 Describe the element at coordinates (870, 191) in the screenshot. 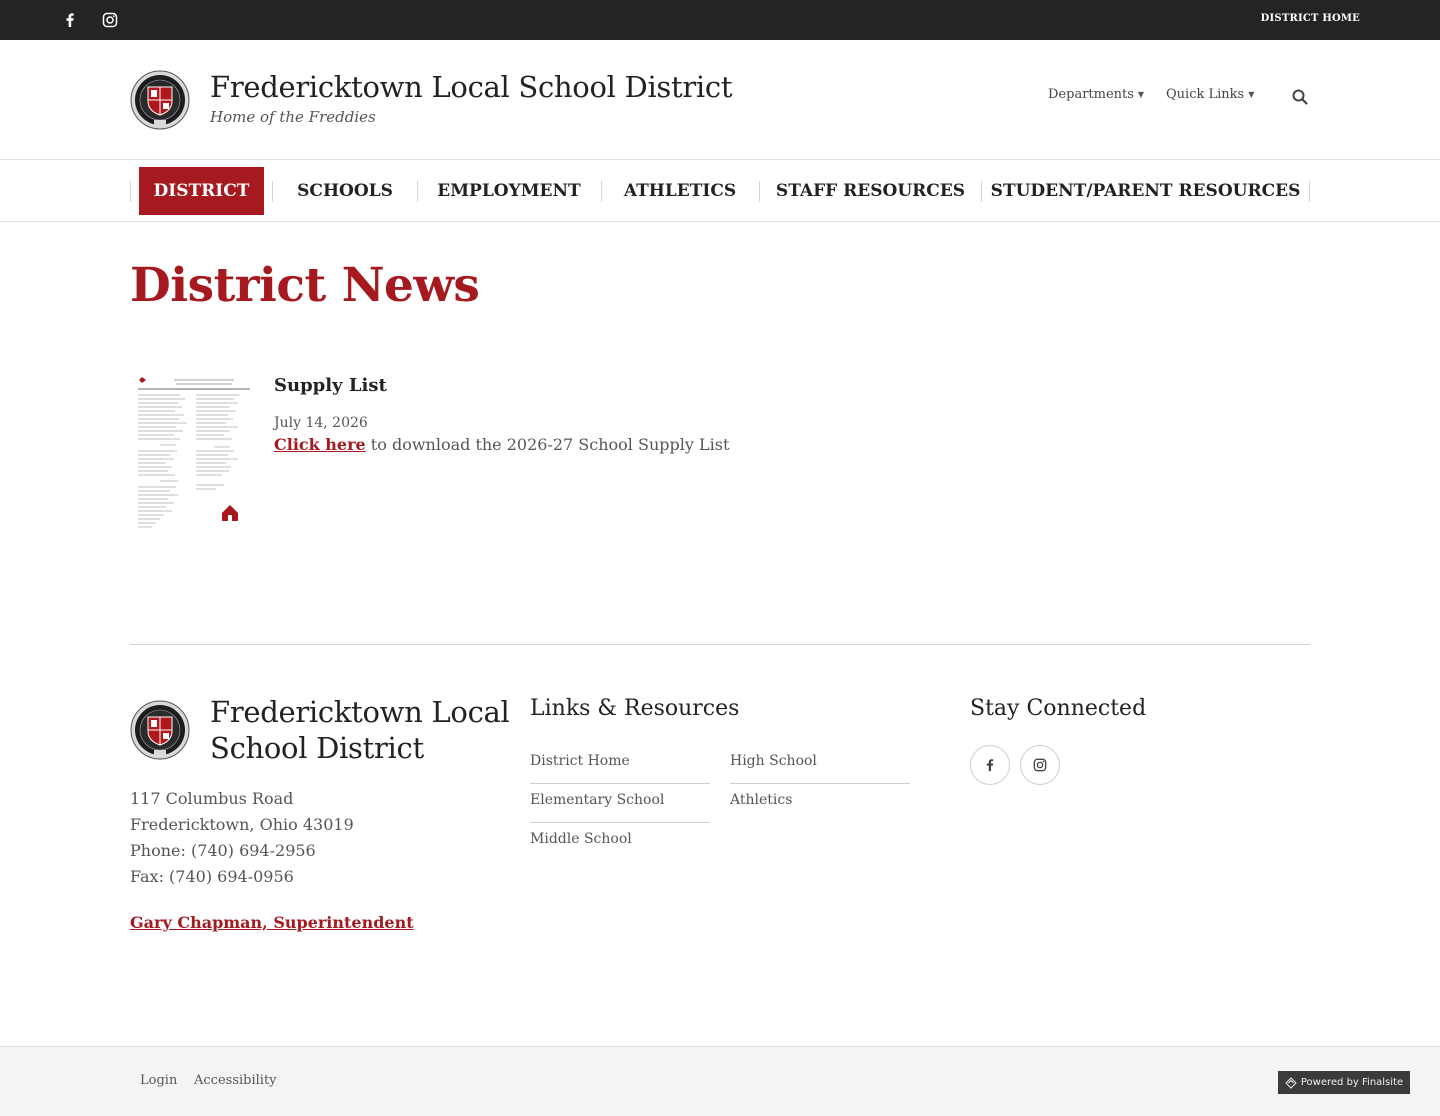

I see `nav-staff-resources: STAFF RESOURCES` at that location.